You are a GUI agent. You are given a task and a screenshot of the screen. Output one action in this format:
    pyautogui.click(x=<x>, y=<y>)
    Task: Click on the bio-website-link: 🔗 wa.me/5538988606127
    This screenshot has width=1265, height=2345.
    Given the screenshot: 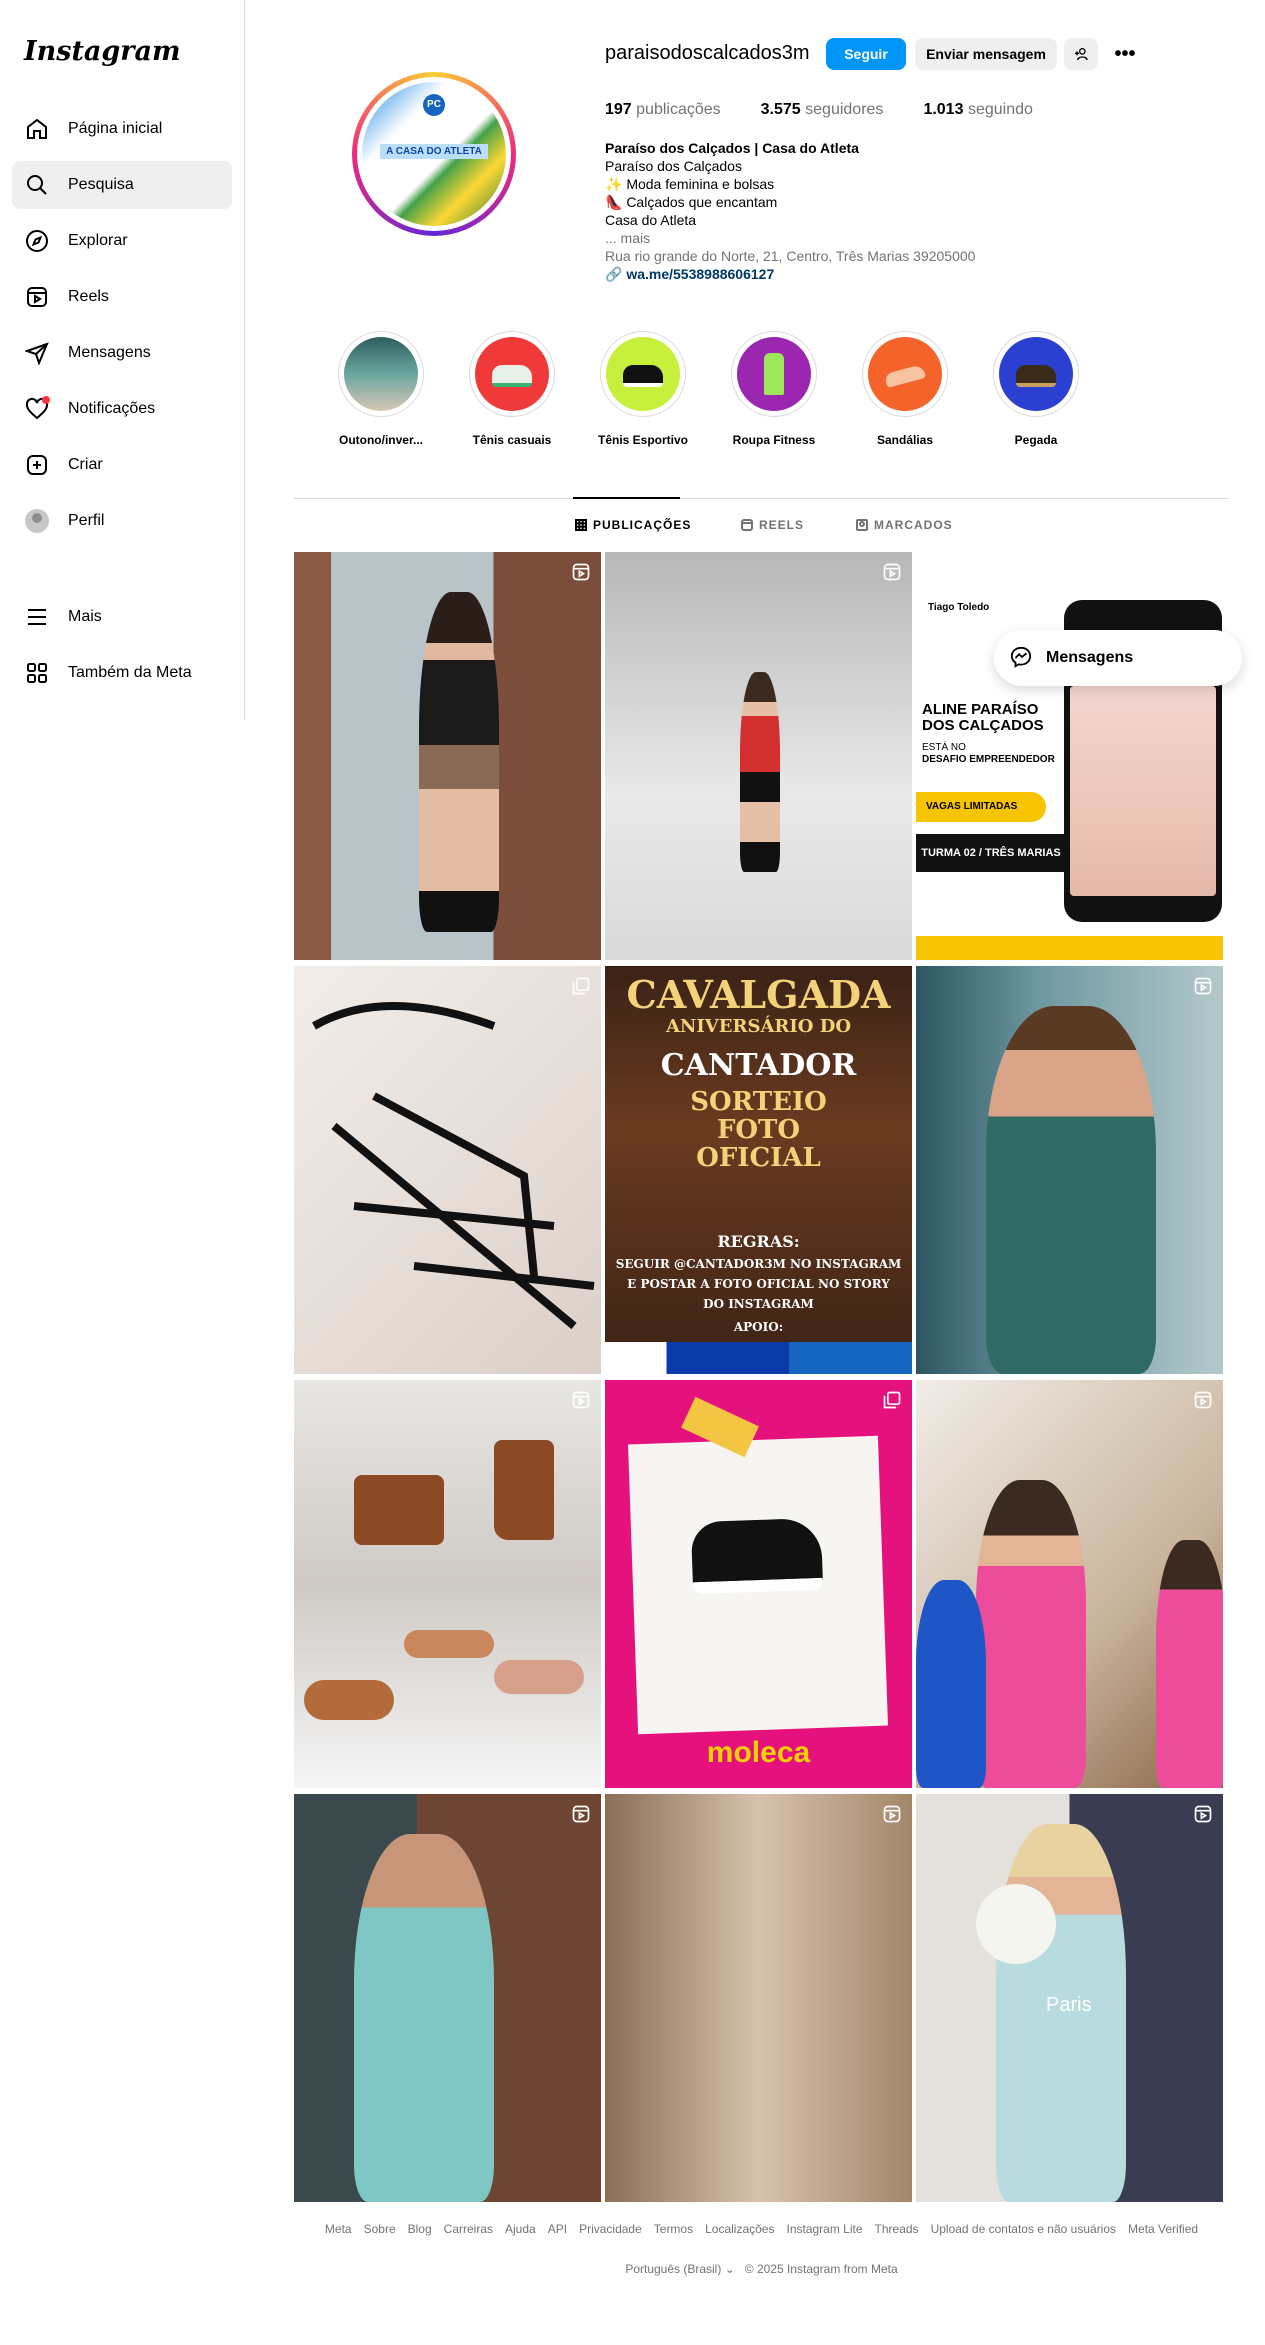 What is the action you would take?
    pyautogui.click(x=790, y=274)
    